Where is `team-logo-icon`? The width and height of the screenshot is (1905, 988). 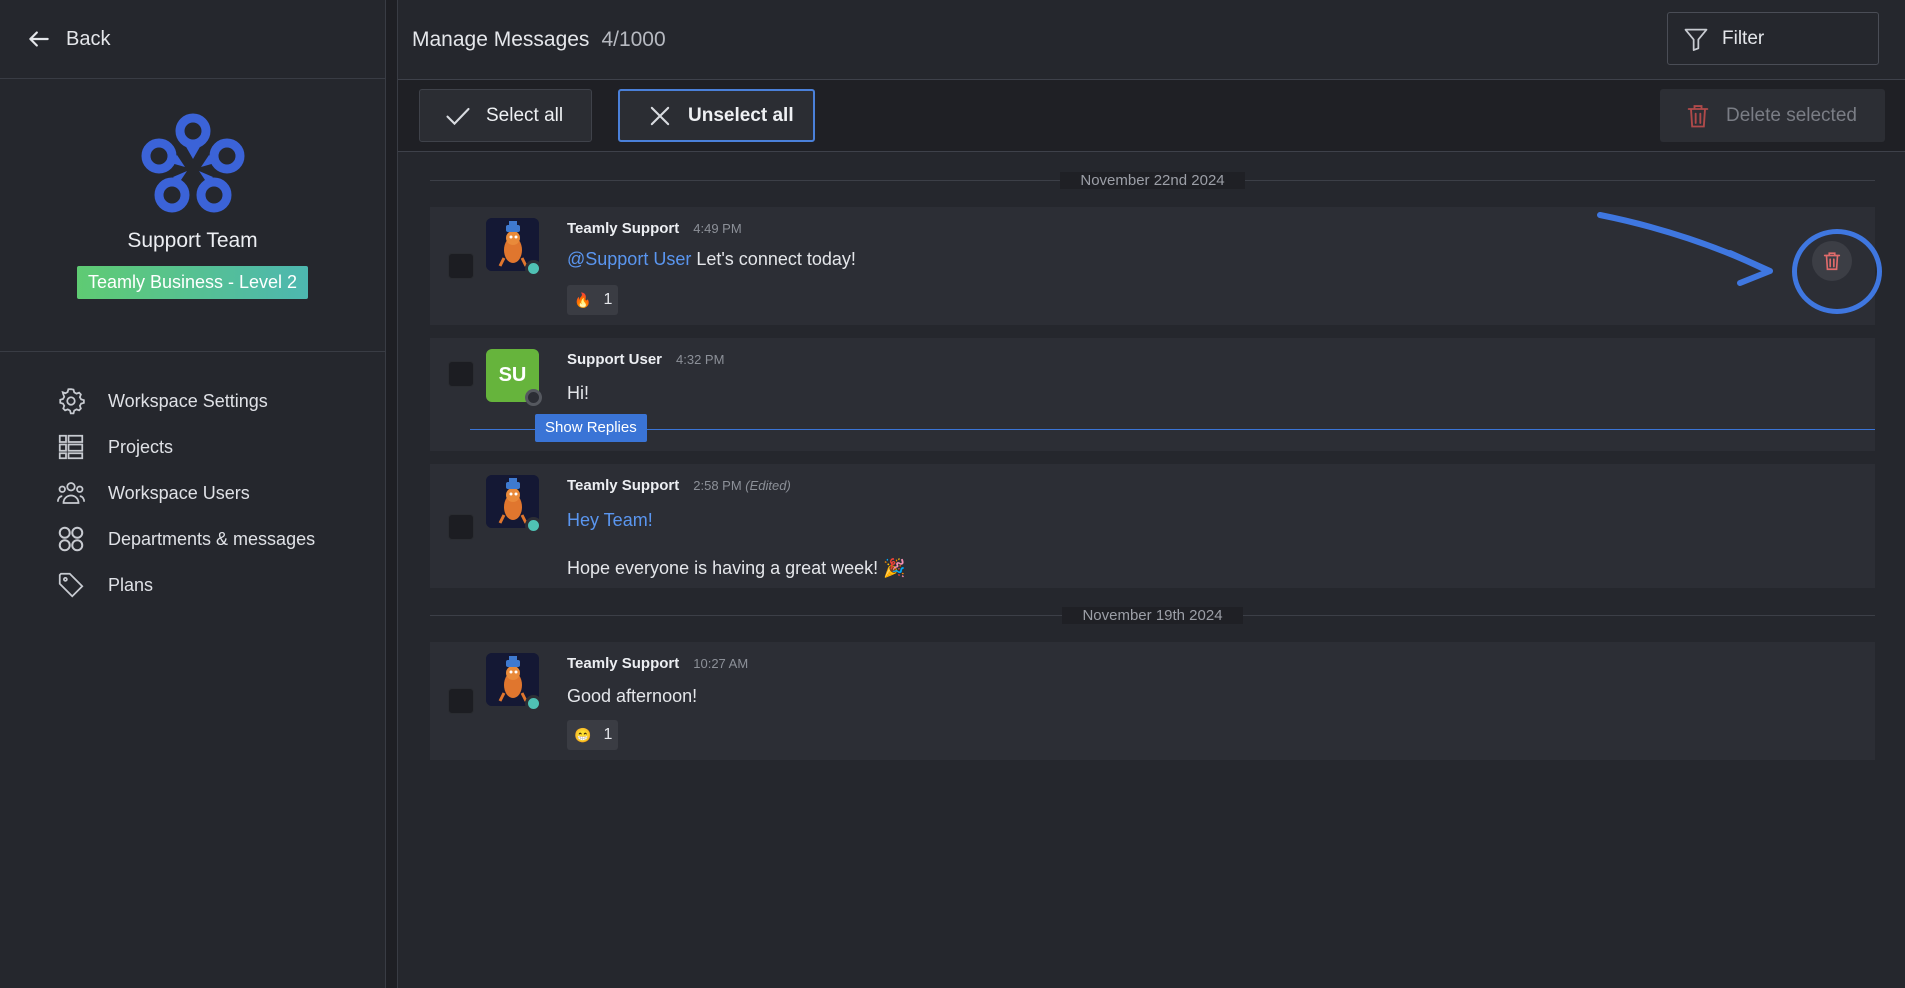 team-logo-icon is located at coordinates (192, 163).